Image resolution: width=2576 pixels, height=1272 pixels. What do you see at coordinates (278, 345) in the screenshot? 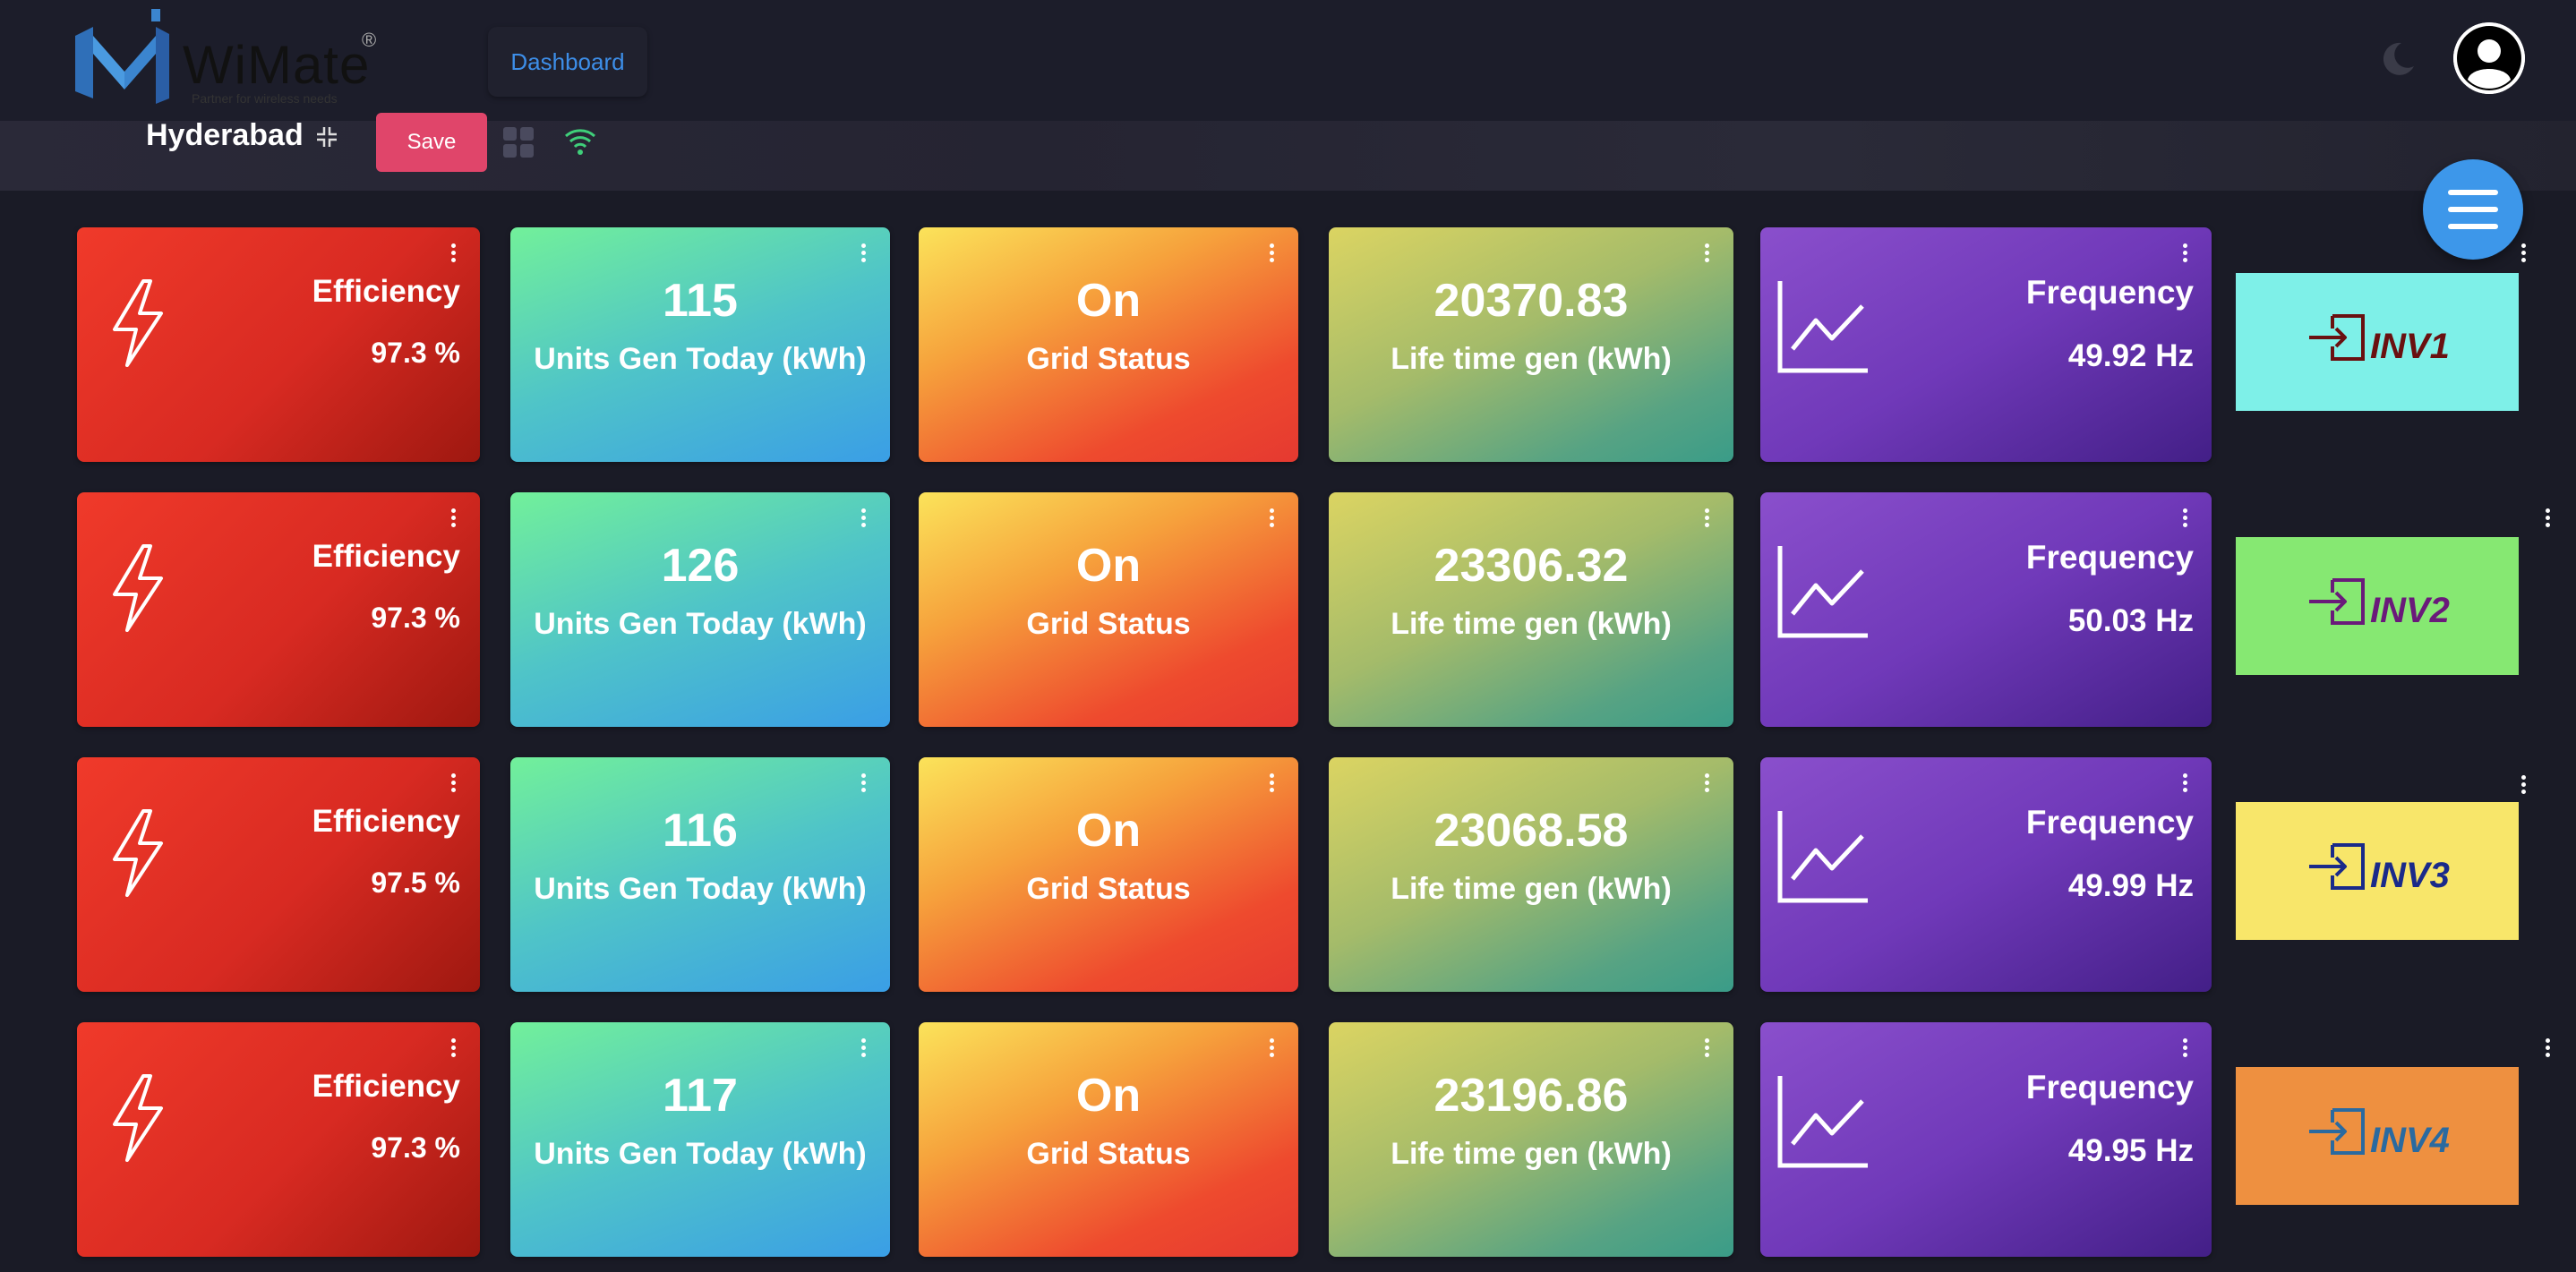
I see `efficiency-card-1: Efficiency 97.3 %` at bounding box center [278, 345].